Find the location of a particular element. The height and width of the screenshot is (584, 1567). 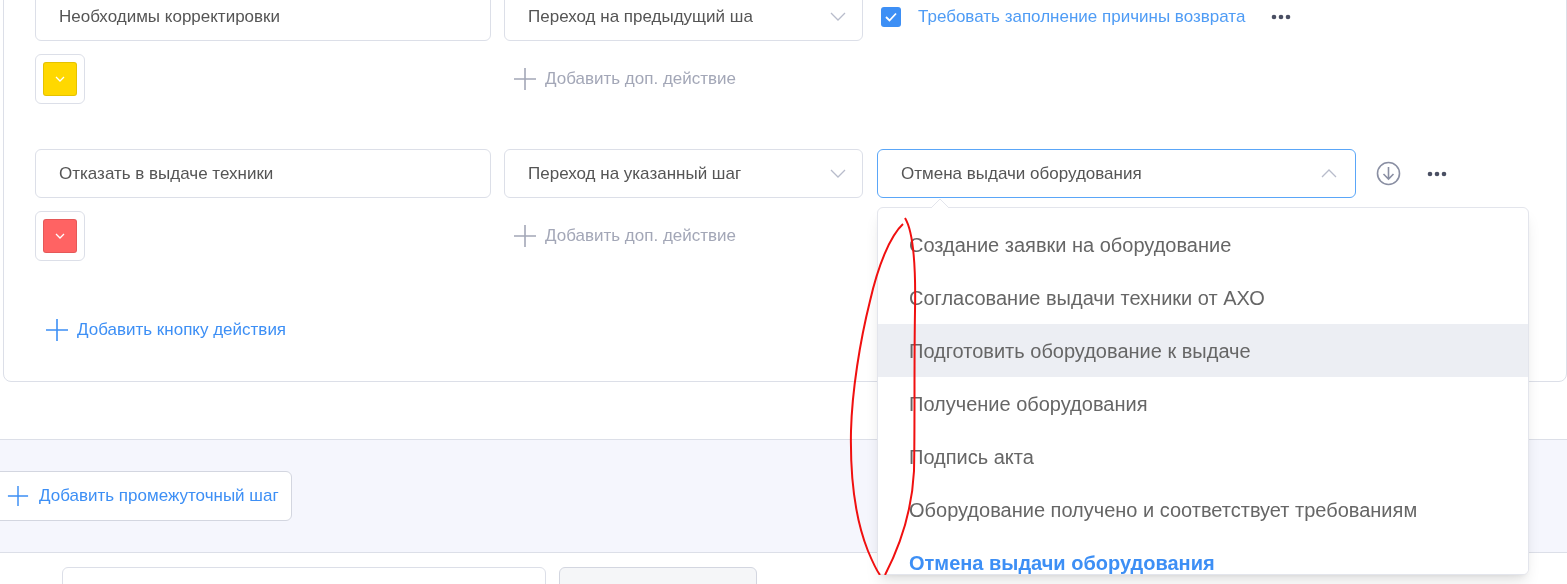

action-select: Переход на указанный шаг is located at coordinates (683, 173).